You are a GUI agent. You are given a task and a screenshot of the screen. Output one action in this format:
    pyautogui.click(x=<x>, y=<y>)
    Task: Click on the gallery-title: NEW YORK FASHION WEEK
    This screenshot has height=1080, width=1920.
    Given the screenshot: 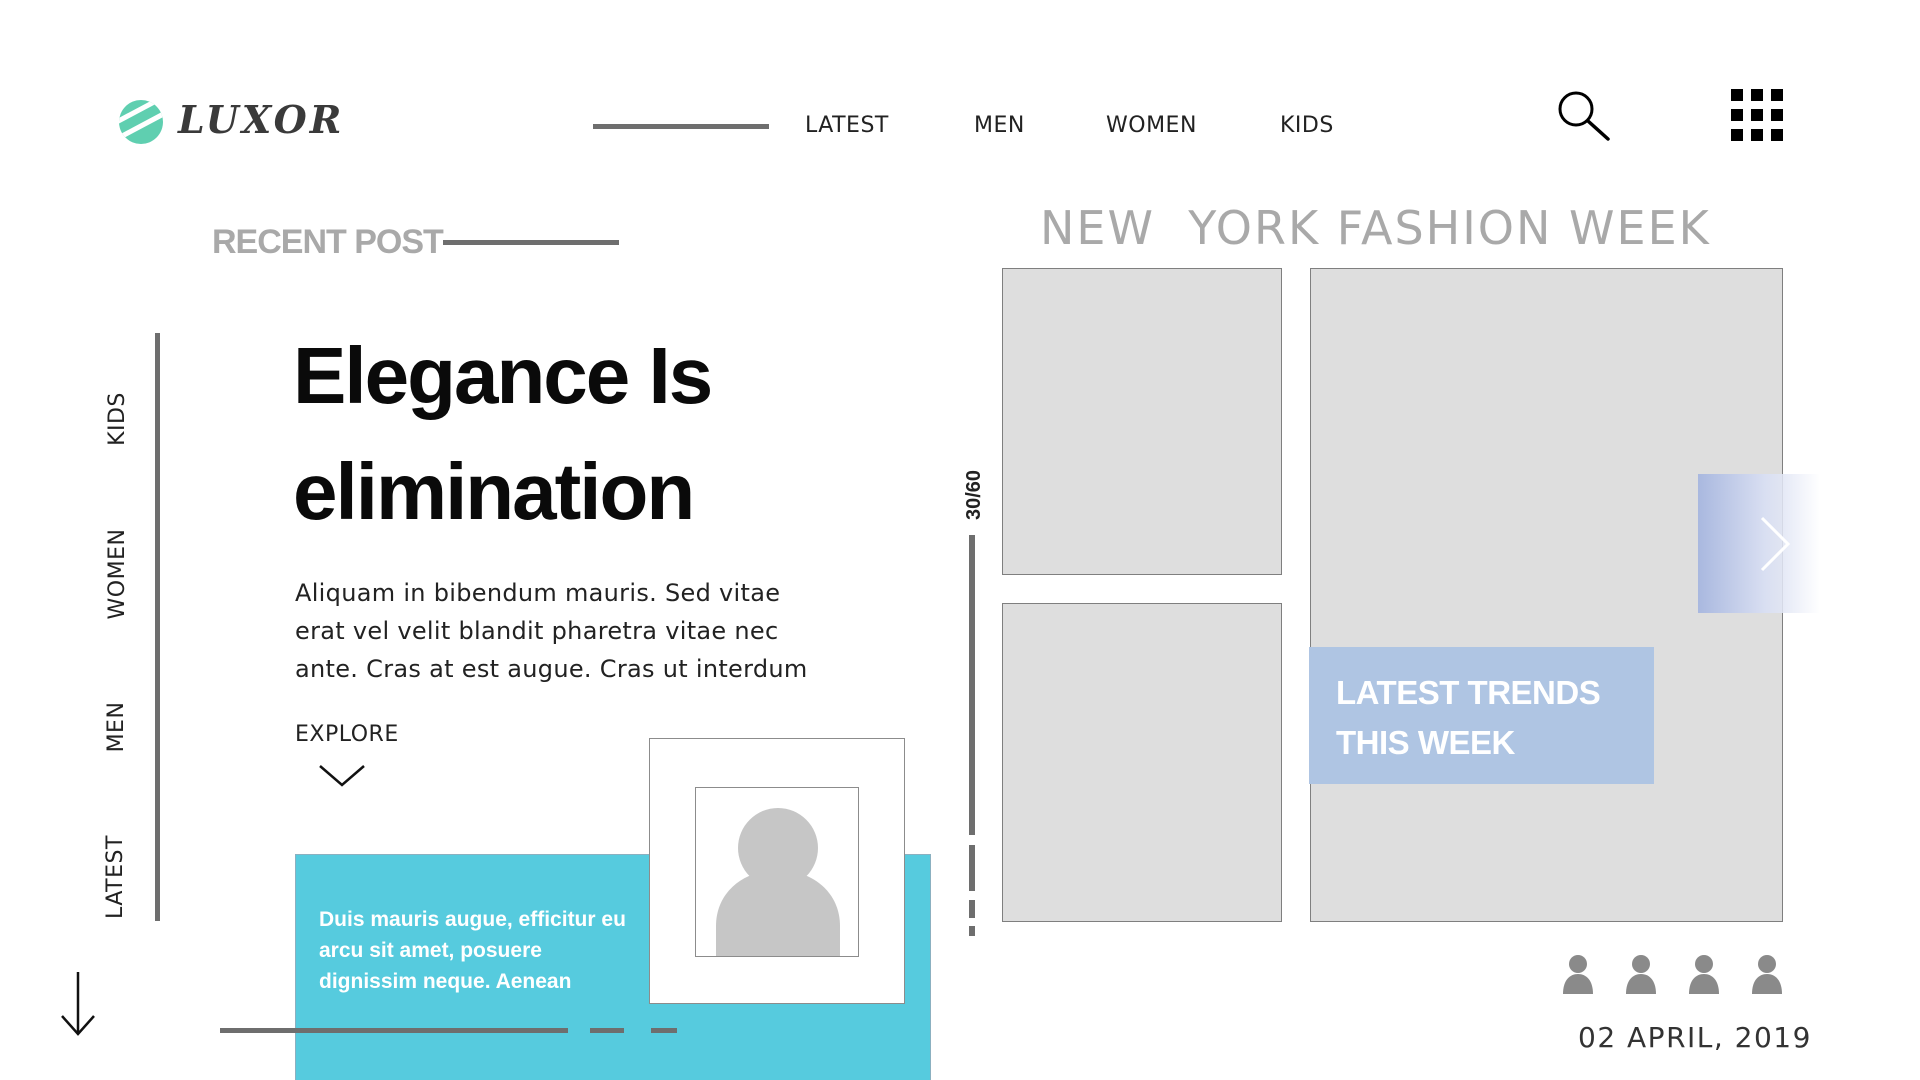 What is the action you would take?
    pyautogui.click(x=1375, y=228)
    